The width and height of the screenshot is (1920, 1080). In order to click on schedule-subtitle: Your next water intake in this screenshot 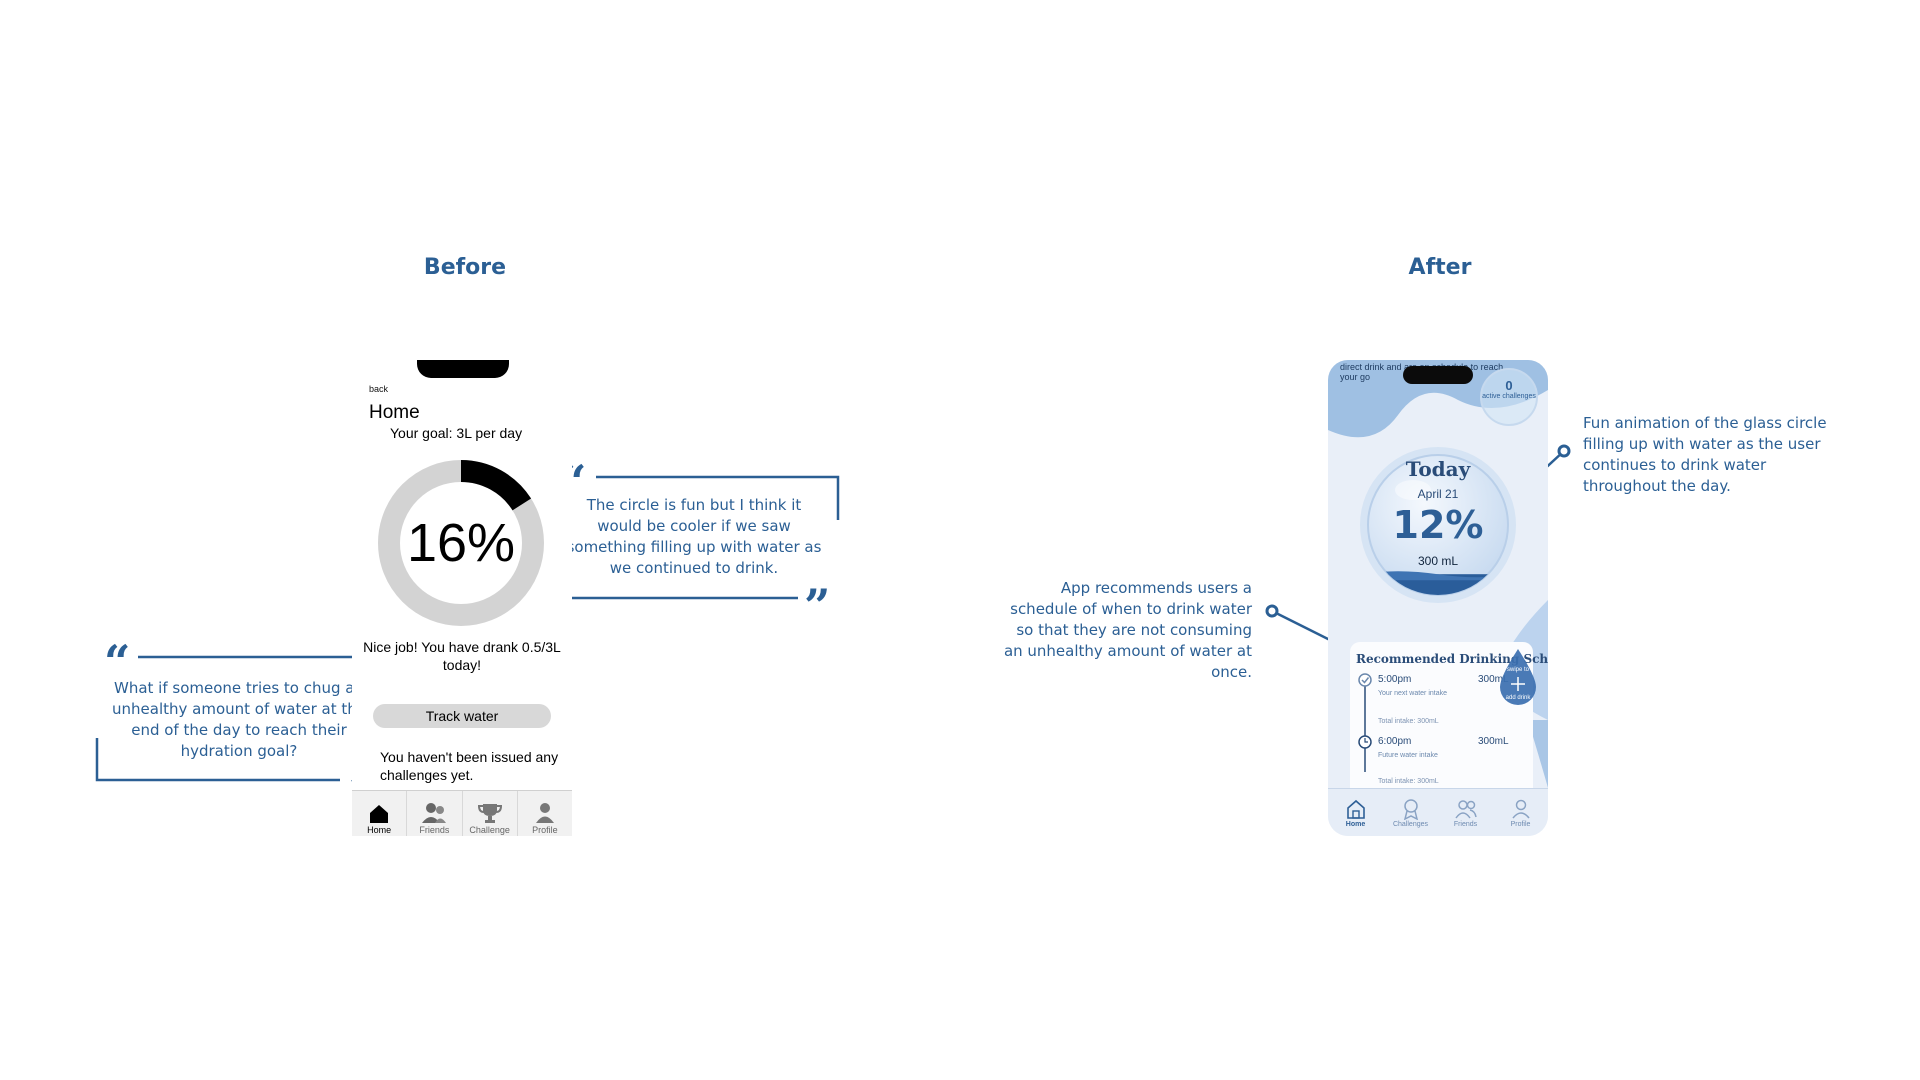, I will do `click(1413, 693)`.